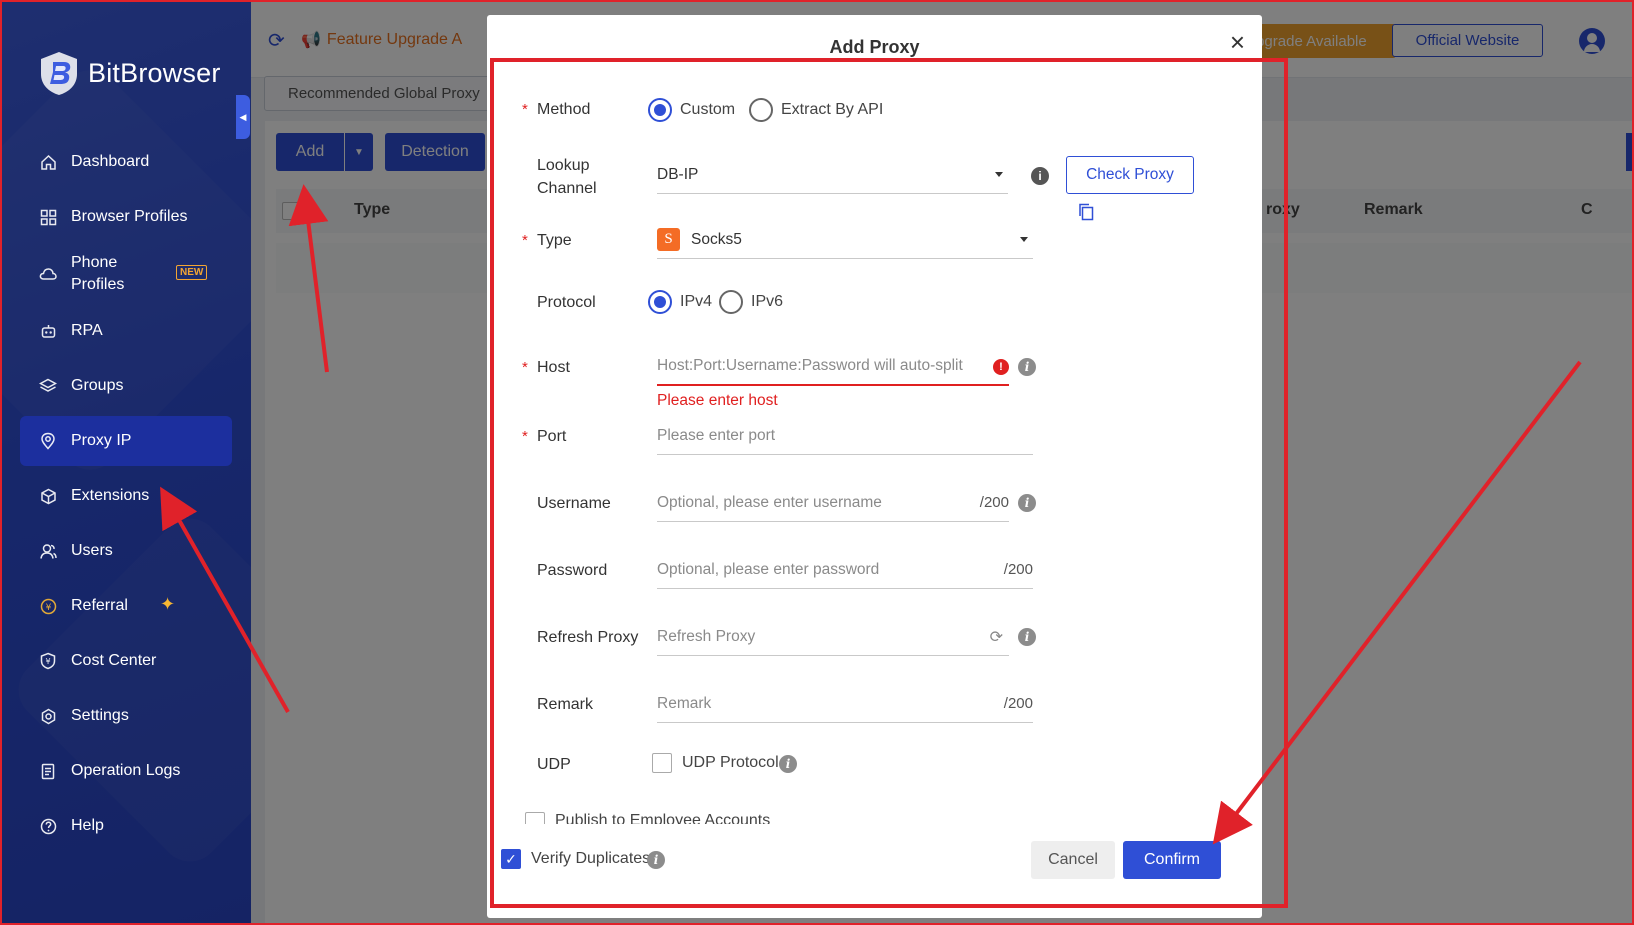 This screenshot has width=1634, height=925. What do you see at coordinates (564, 109) in the screenshot?
I see `method-label: Method` at bounding box center [564, 109].